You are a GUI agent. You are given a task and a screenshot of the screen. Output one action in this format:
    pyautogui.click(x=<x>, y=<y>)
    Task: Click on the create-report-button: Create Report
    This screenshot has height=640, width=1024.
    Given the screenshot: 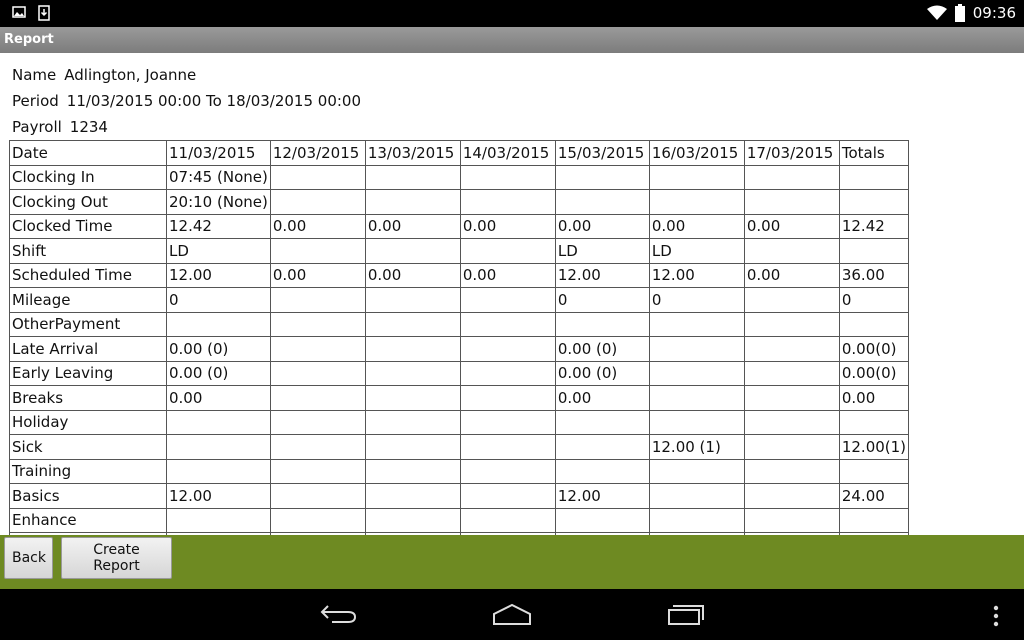 What is the action you would take?
    pyautogui.click(x=116, y=558)
    